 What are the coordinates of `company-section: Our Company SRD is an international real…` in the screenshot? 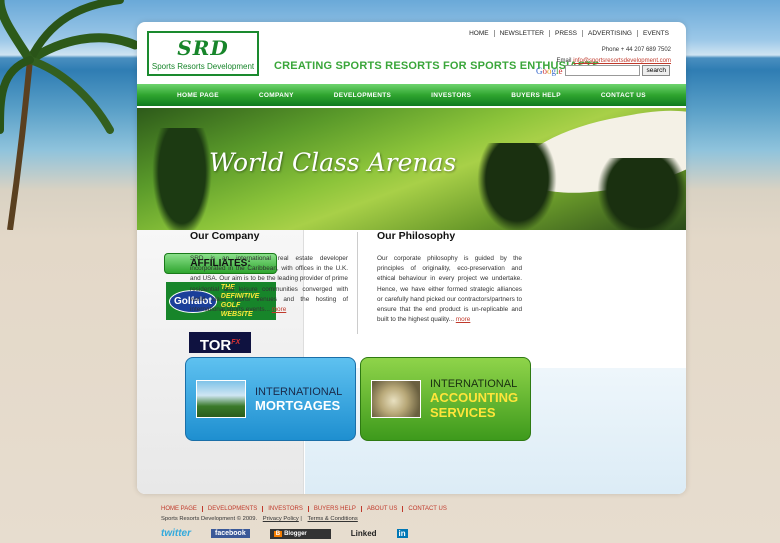 It's located at (269, 272).